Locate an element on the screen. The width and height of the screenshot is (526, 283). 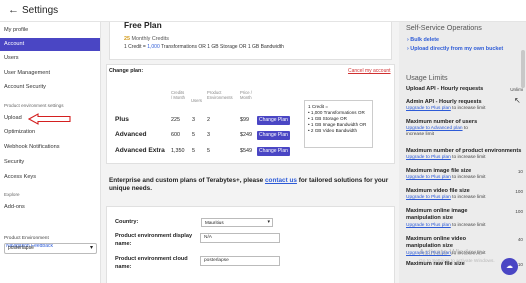
plan-name: Advanced is located at coordinates (131, 134).